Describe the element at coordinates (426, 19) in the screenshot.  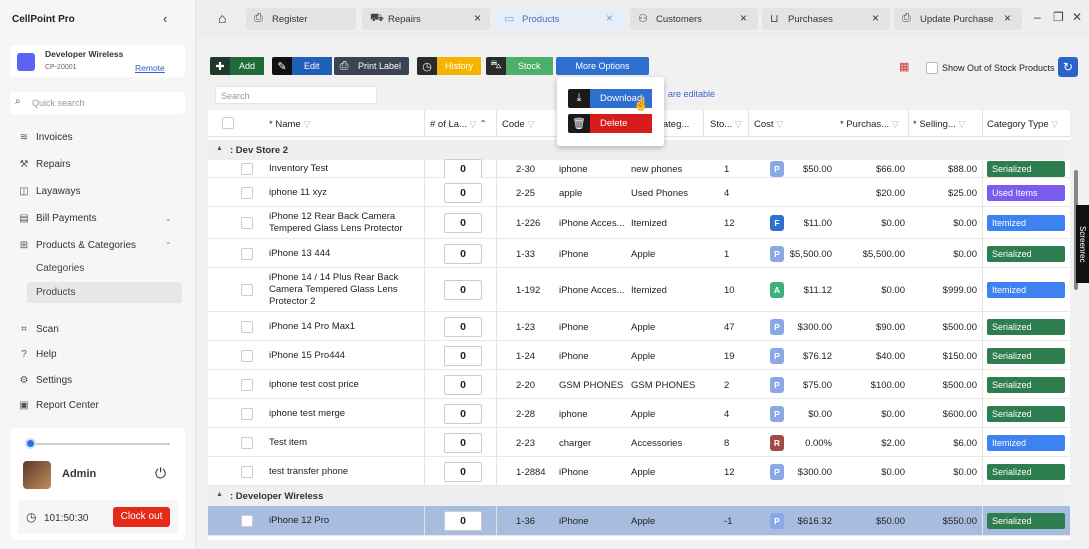
I see `tab-repairs: ⛟ Repairs ×` at that location.